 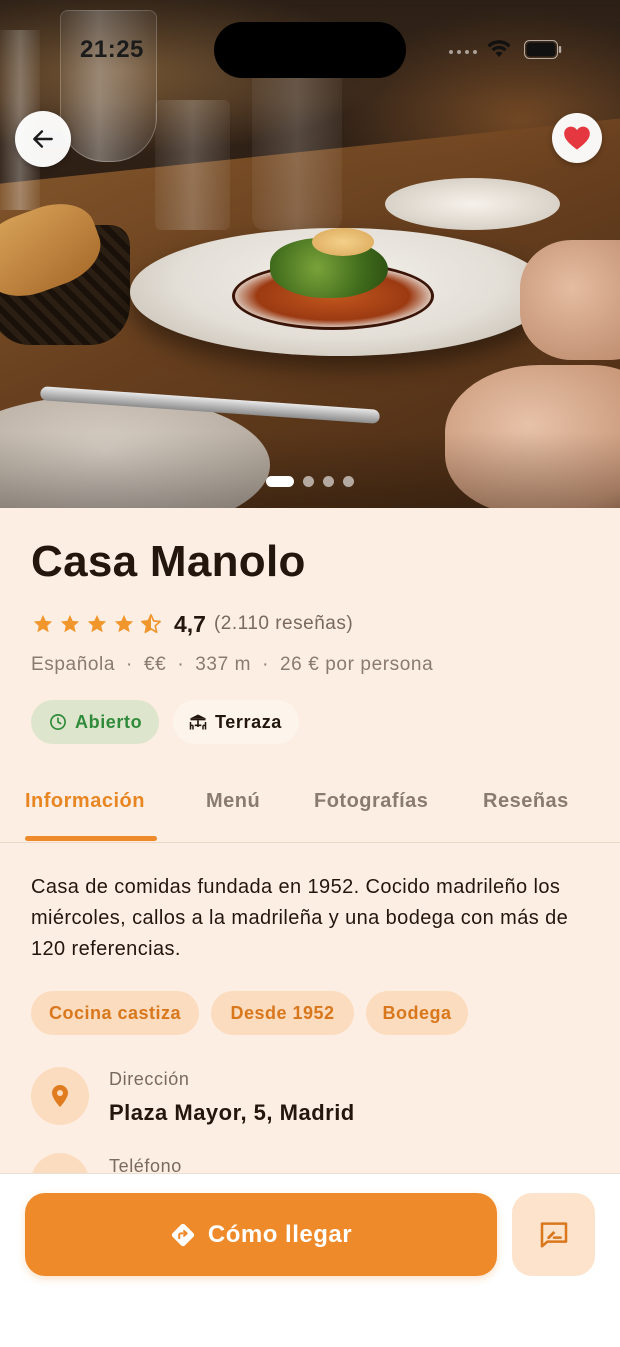 What do you see at coordinates (543, 49) in the screenshot?
I see `battery-icon` at bounding box center [543, 49].